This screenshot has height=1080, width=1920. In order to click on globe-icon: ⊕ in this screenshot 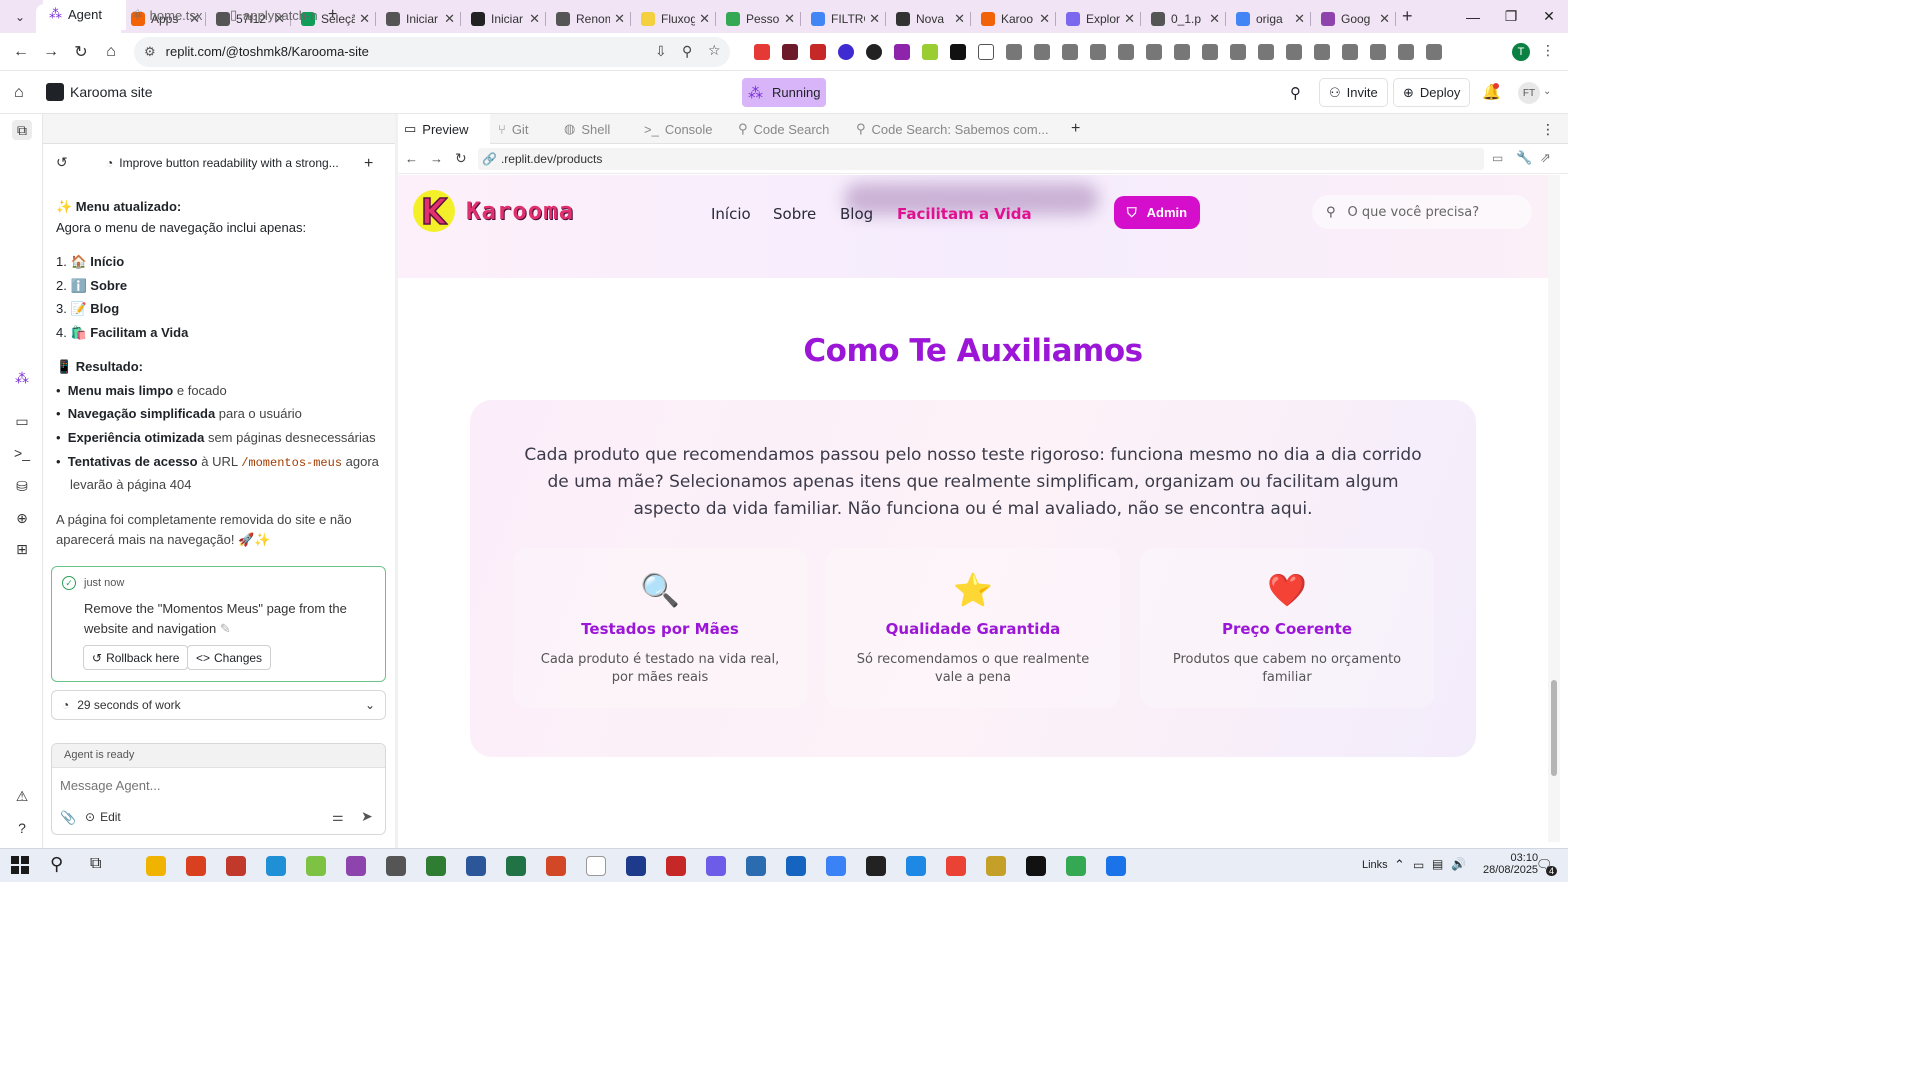, I will do `click(22, 518)`.